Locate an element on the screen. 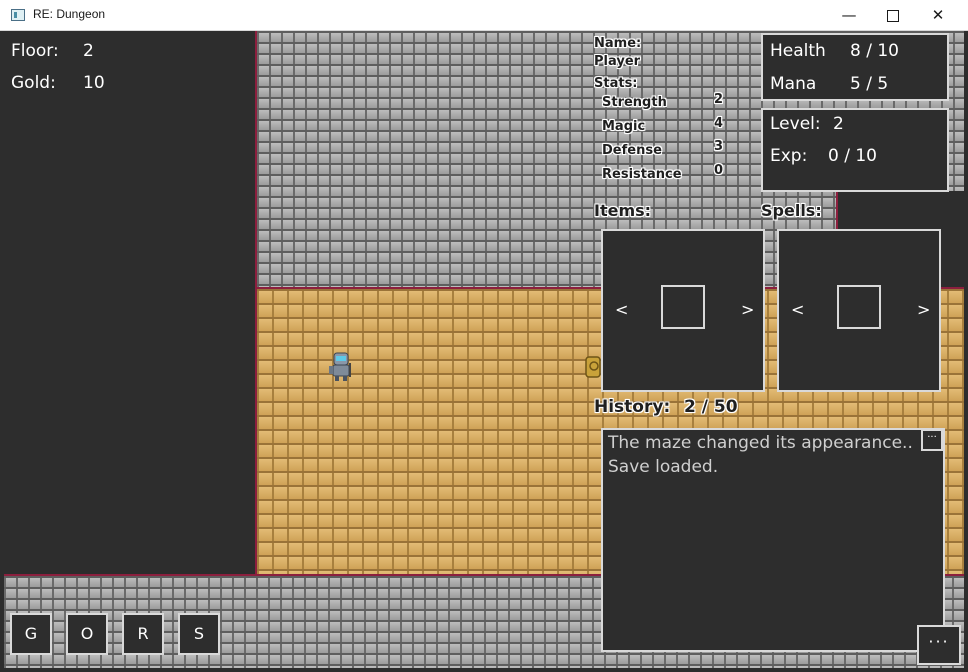 The height and width of the screenshot is (672, 968). health-label: Health is located at coordinates (798, 51).